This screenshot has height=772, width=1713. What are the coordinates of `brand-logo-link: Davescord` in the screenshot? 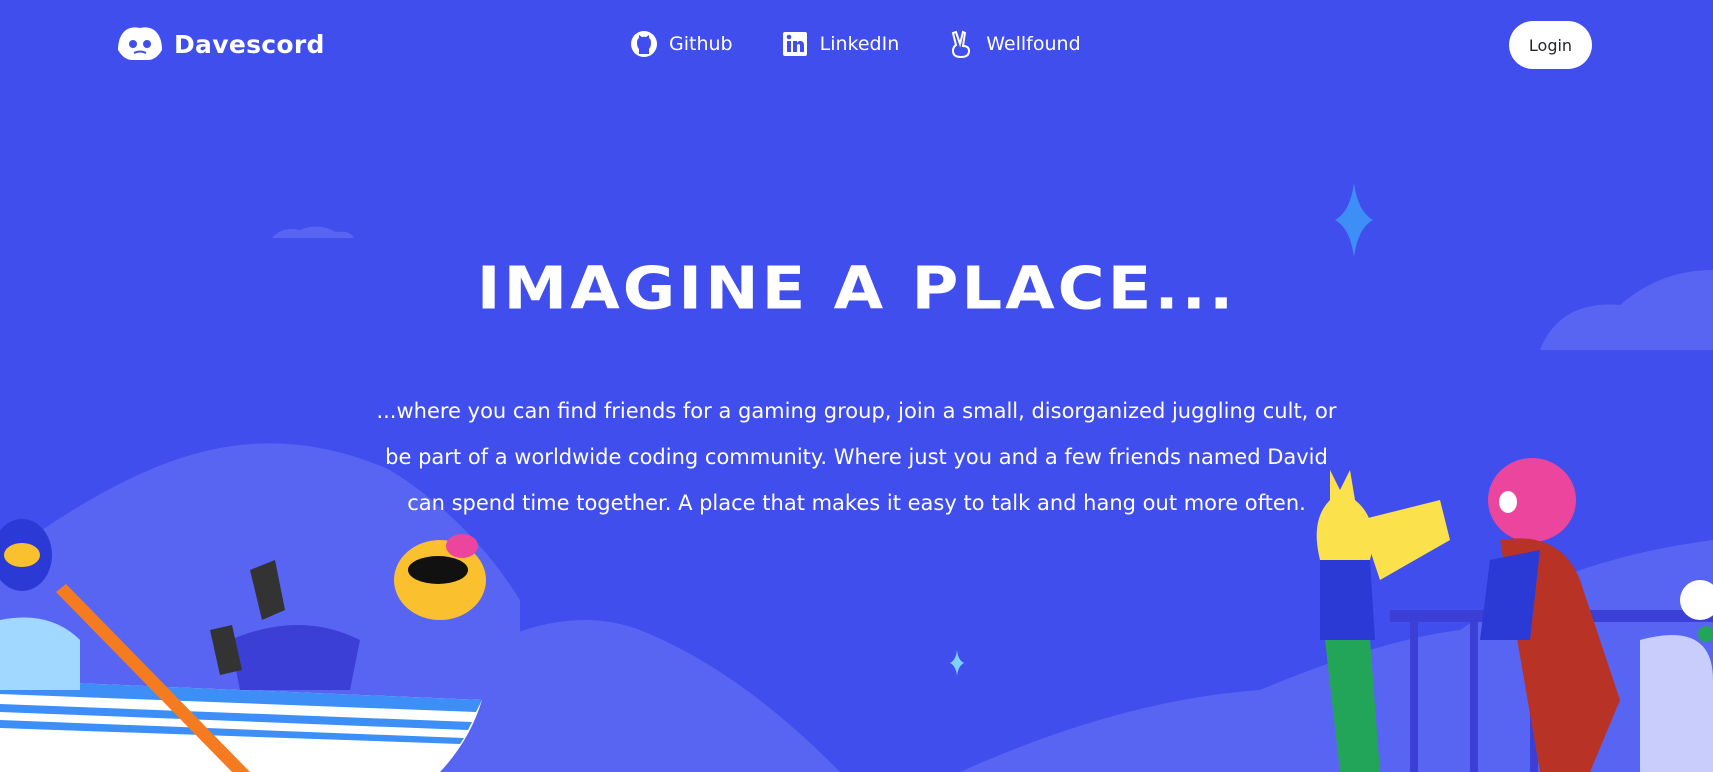 It's located at (221, 44).